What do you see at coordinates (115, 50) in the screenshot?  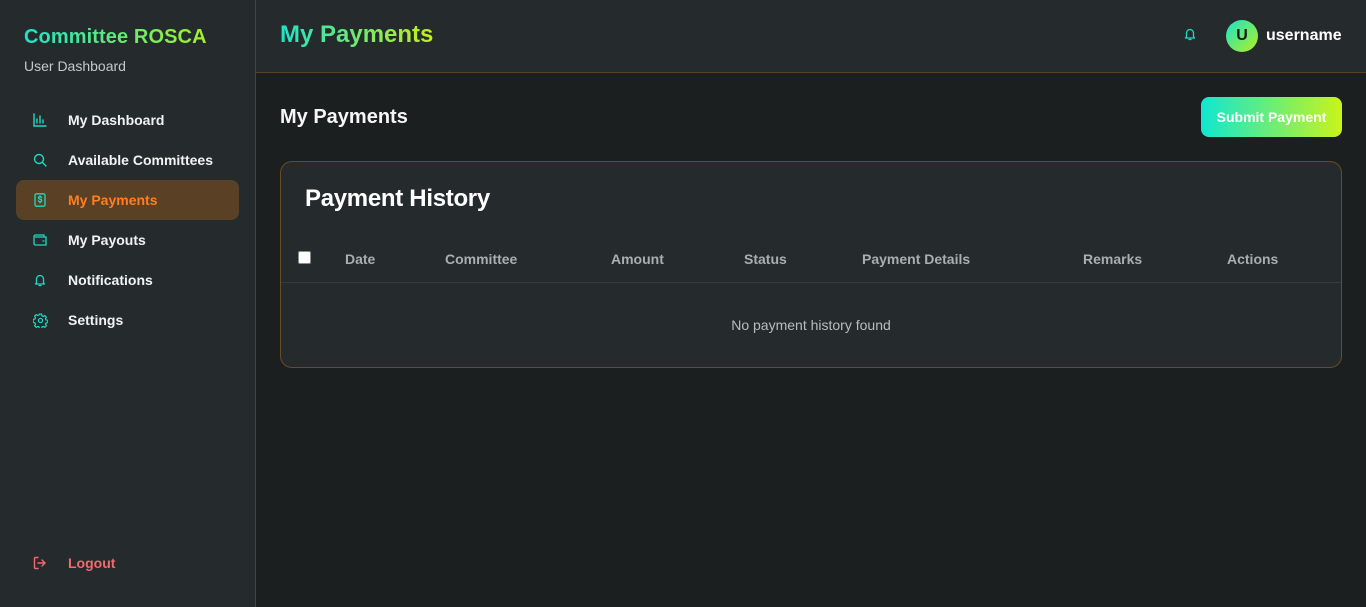 I see `brand: Committee ROSCA User Dashboard` at bounding box center [115, 50].